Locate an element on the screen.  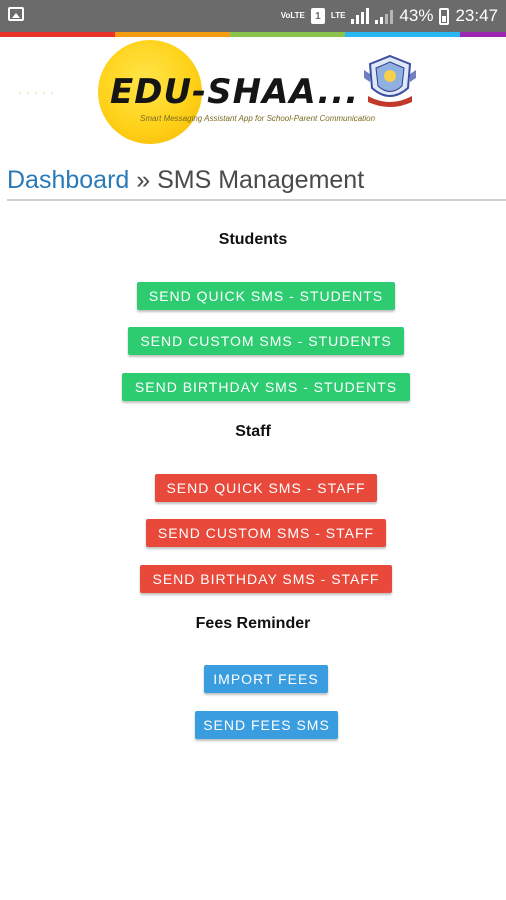
signal-strength-2-icon is located at coordinates (384, 16).